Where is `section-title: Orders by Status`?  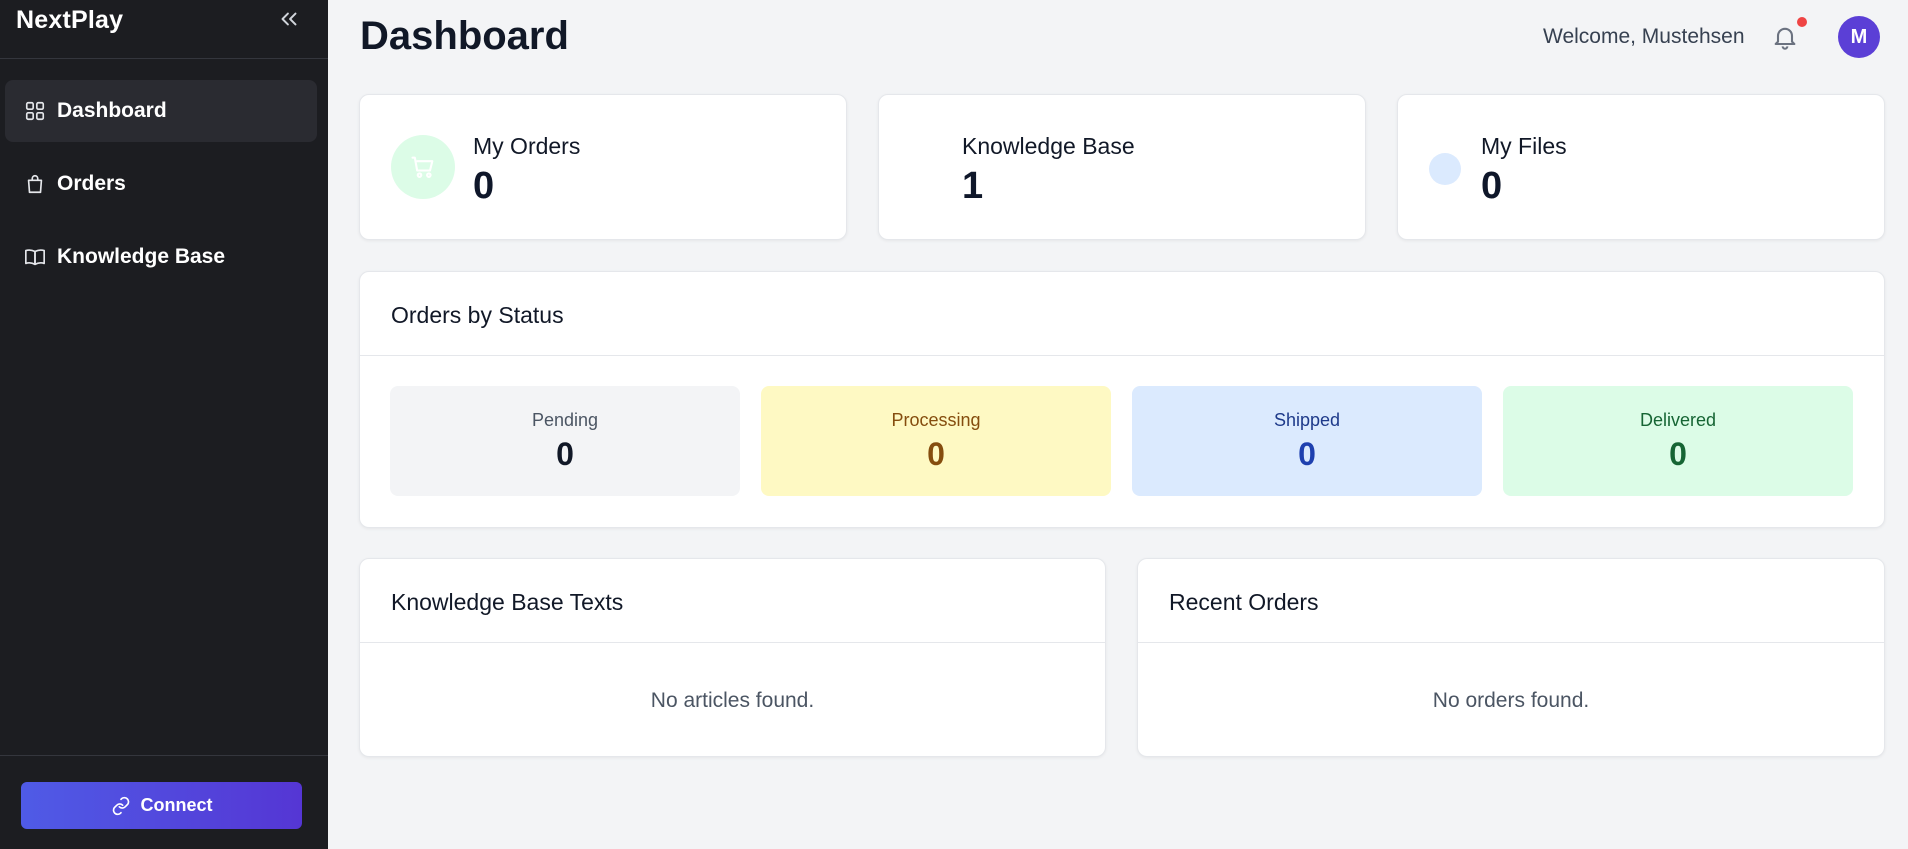 section-title: Orders by Status is located at coordinates (477, 315).